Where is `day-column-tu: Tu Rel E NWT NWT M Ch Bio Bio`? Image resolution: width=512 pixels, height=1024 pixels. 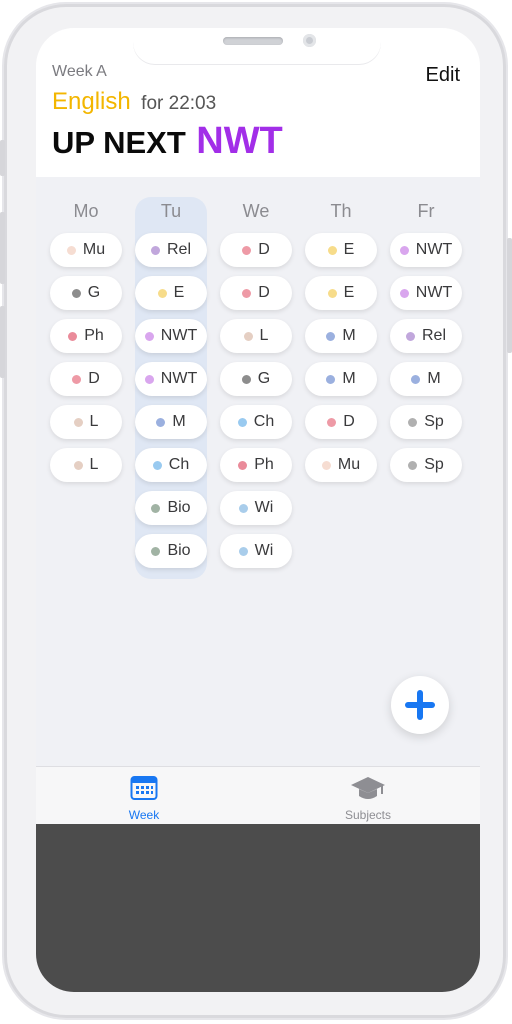 day-column-tu: Tu Rel E NWT NWT M Ch Bio Bio is located at coordinates (171, 388).